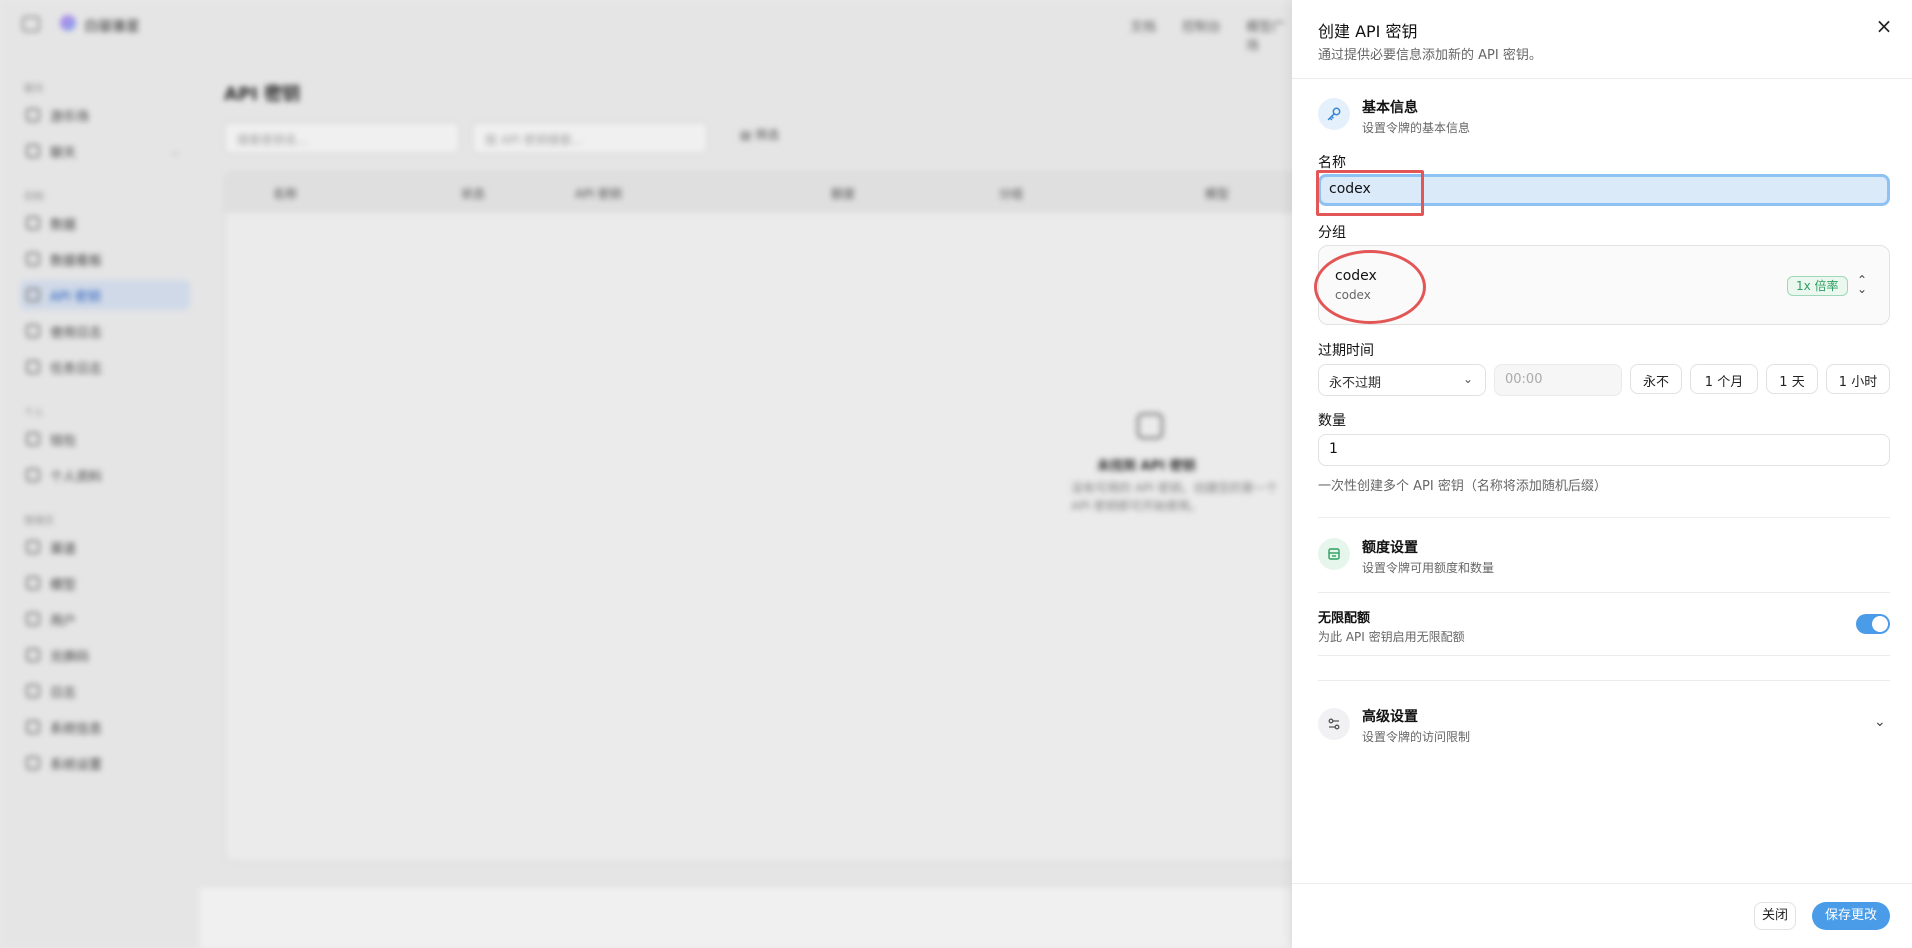 The width and height of the screenshot is (1912, 948). I want to click on chevron-updown-icon: ⌃ ⌄, so click(1862, 284).